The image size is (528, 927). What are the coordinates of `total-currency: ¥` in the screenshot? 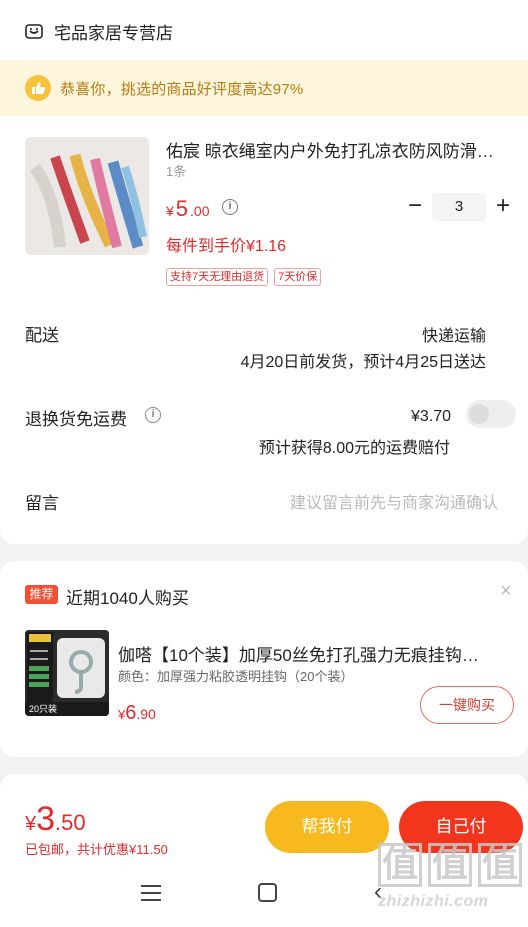 It's located at (31, 824).